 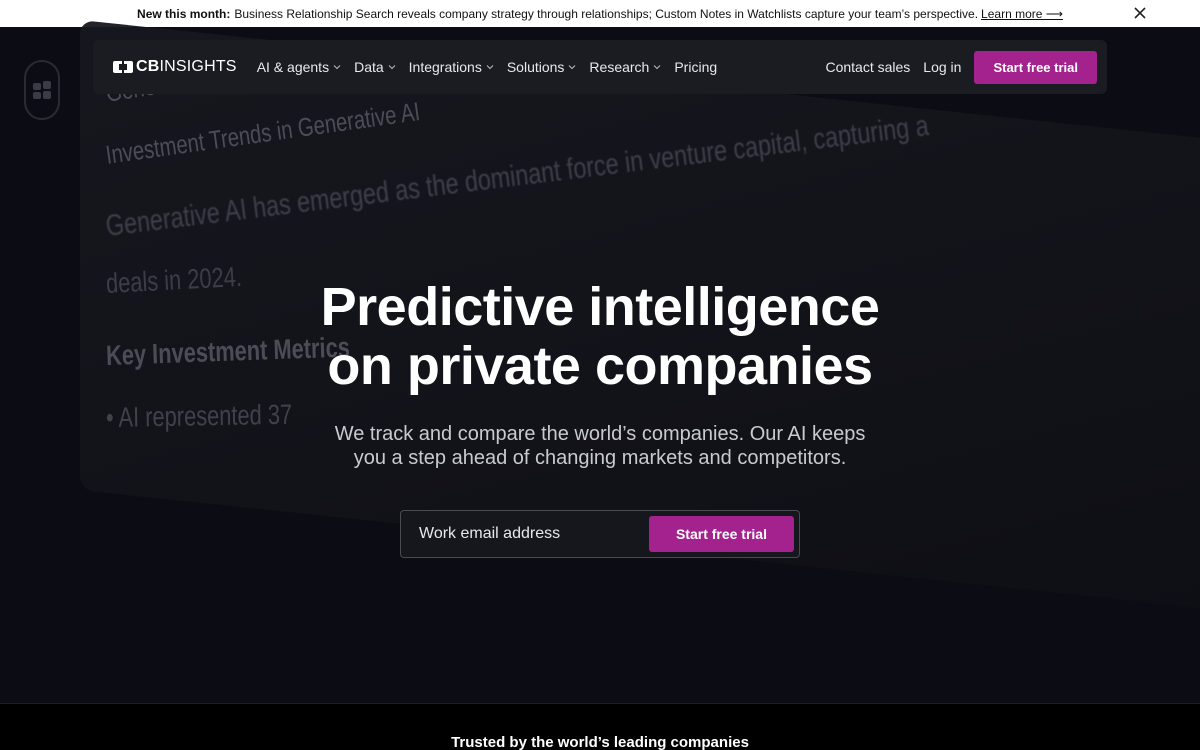 I want to click on brand-name: CBINSIGHTS, so click(x=186, y=66).